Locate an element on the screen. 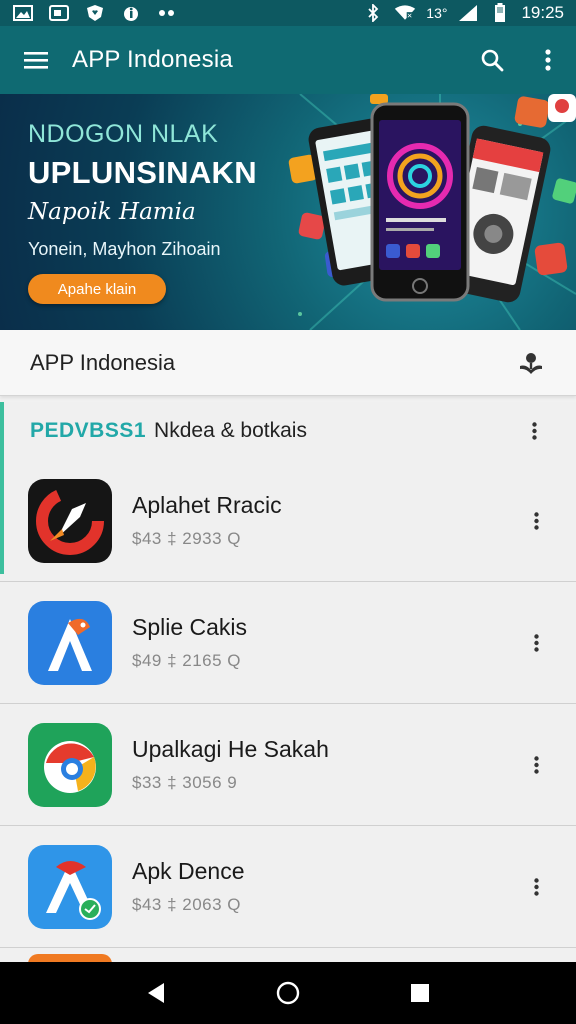  back-icon is located at coordinates (156, 993).